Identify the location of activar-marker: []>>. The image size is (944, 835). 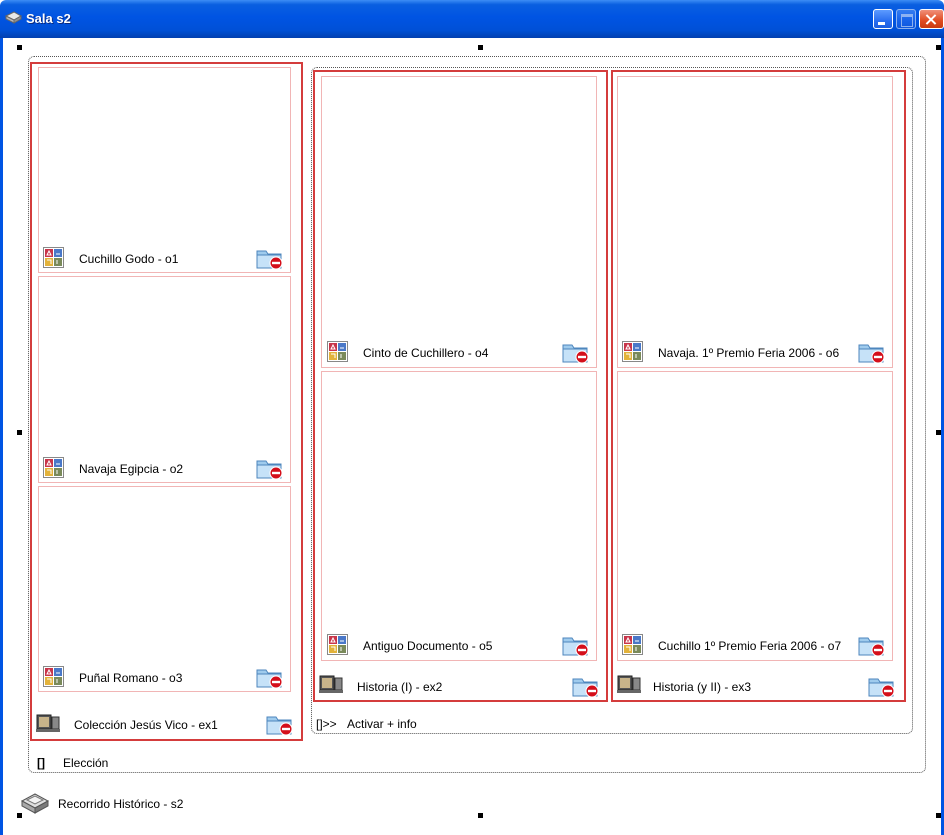
(326, 724).